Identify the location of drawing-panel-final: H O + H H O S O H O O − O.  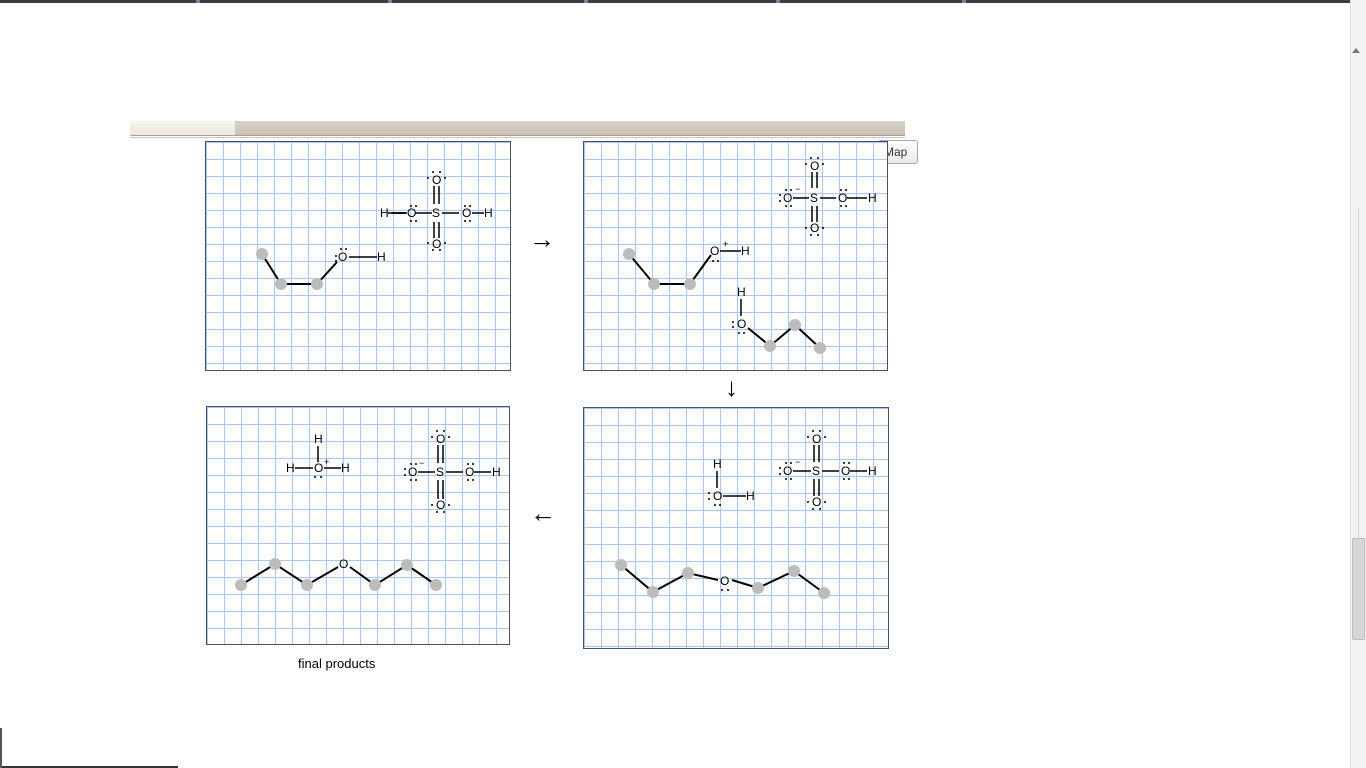
(358, 525).